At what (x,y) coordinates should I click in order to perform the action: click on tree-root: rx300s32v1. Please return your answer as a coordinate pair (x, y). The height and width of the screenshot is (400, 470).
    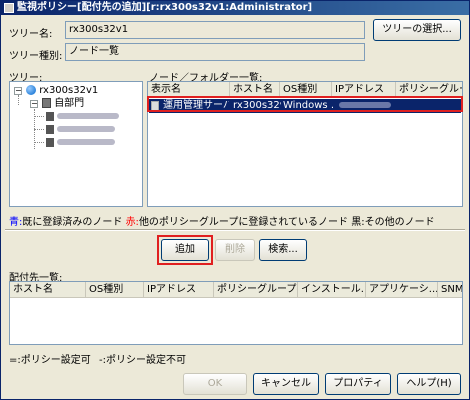
    Looking at the image, I should click on (62, 91).